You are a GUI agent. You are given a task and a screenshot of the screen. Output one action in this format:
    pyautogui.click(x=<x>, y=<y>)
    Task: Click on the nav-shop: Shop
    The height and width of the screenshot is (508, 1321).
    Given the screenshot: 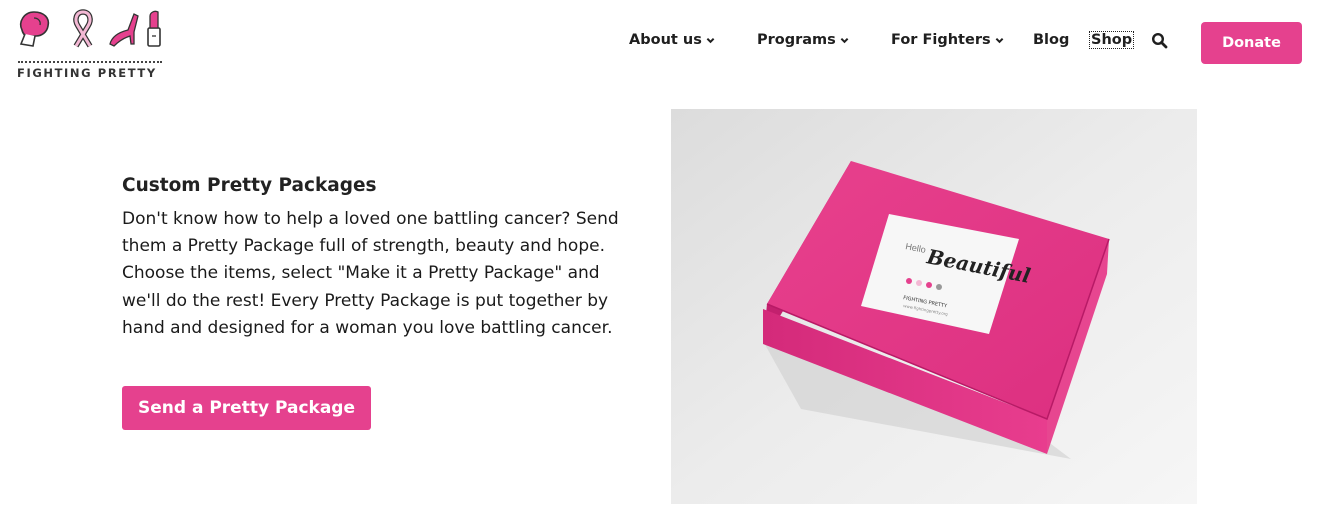 What is the action you would take?
    pyautogui.click(x=1111, y=40)
    